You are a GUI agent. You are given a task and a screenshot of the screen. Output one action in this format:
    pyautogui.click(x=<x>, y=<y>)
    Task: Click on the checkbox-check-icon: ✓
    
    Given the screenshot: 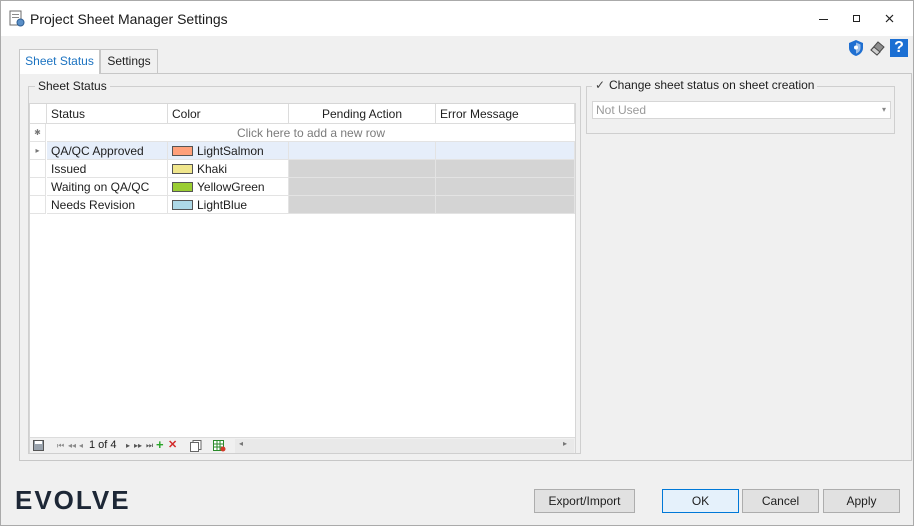 What is the action you would take?
    pyautogui.click(x=600, y=85)
    